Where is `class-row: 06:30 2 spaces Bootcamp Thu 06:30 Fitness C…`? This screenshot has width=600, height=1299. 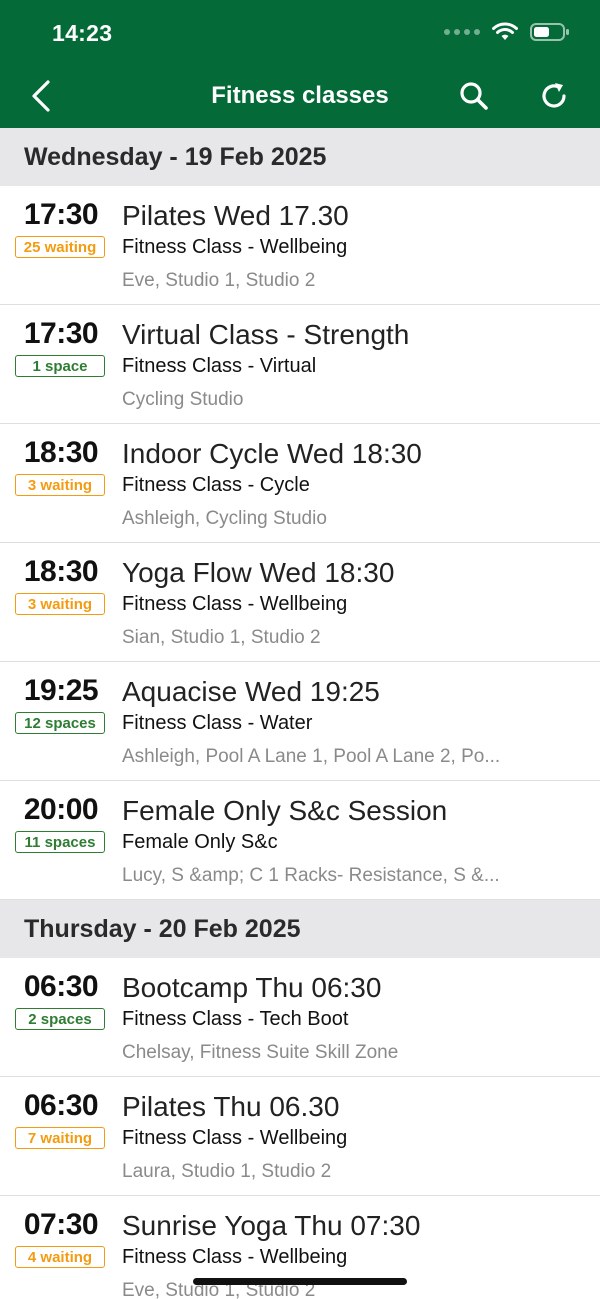 class-row: 06:30 2 spaces Bootcamp Thu 06:30 Fitness C… is located at coordinates (300, 1017).